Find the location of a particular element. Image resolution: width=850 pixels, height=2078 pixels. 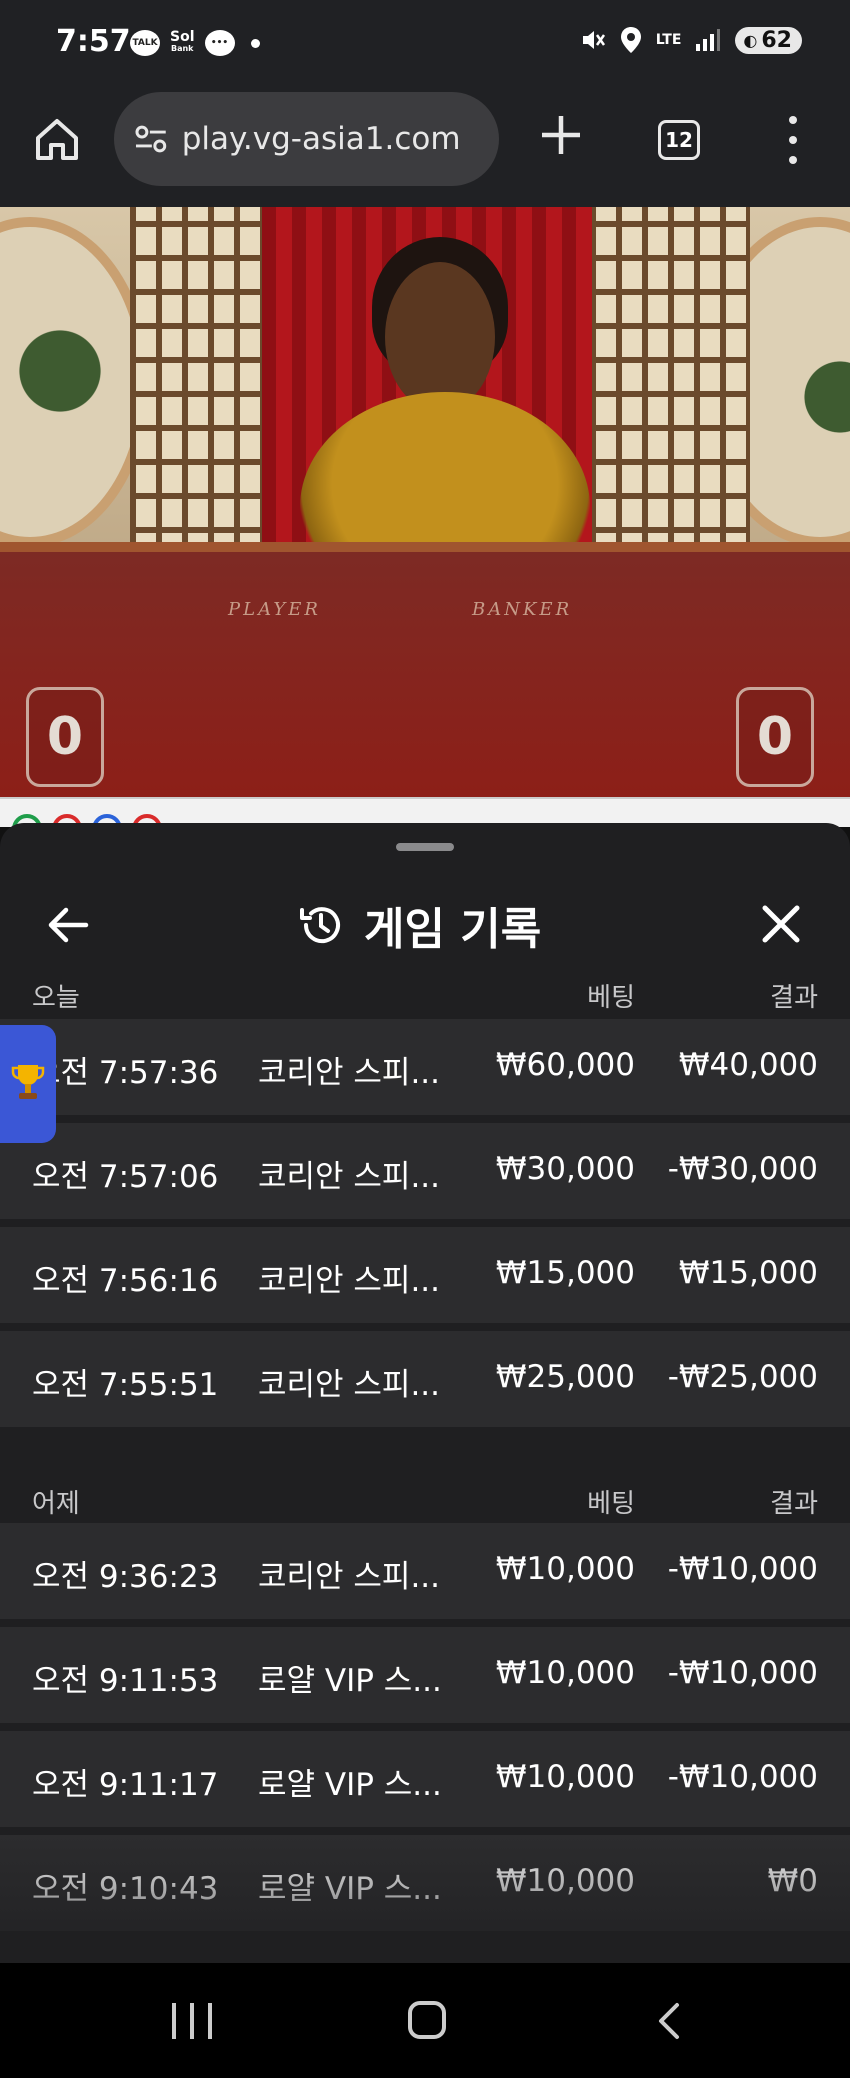

row-time: 오전 7:57:06 is located at coordinates (125, 1177).